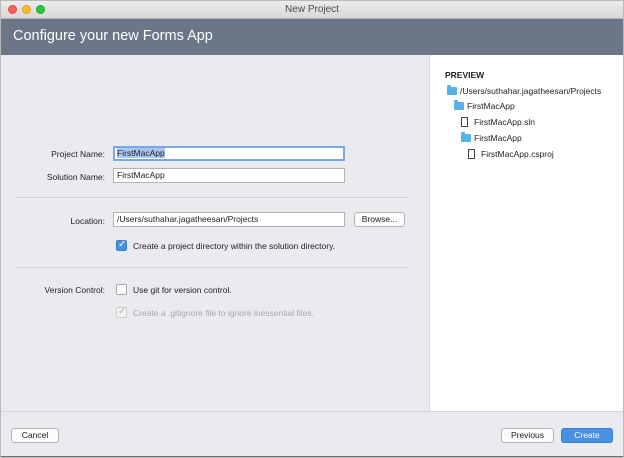 This screenshot has height=458, width=624. What do you see at coordinates (517, 154) in the screenshot?
I see `tree-item-label: FirstMacApp.csproj` at bounding box center [517, 154].